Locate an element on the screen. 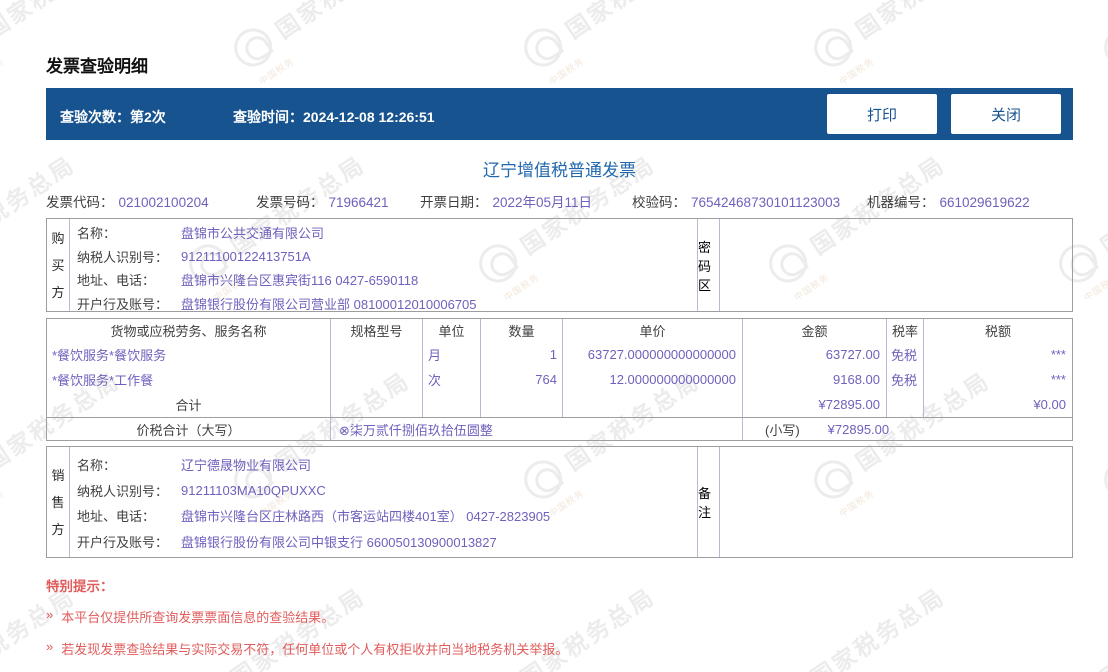 Image resolution: width=1108 pixels, height=672 pixels. password-area-label: 密码区 is located at coordinates (708, 265).